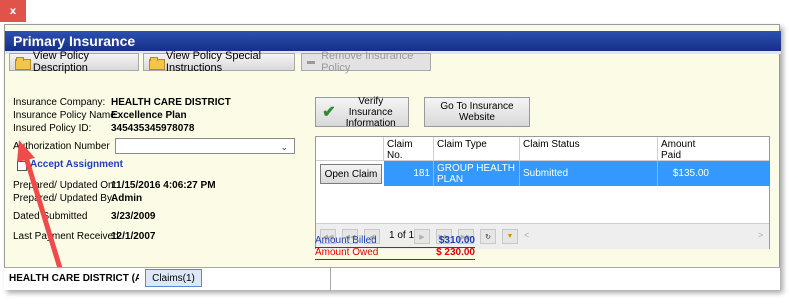  Describe the element at coordinates (690, 173) in the screenshot. I see `amount-paid-cell: $135.00` at that location.